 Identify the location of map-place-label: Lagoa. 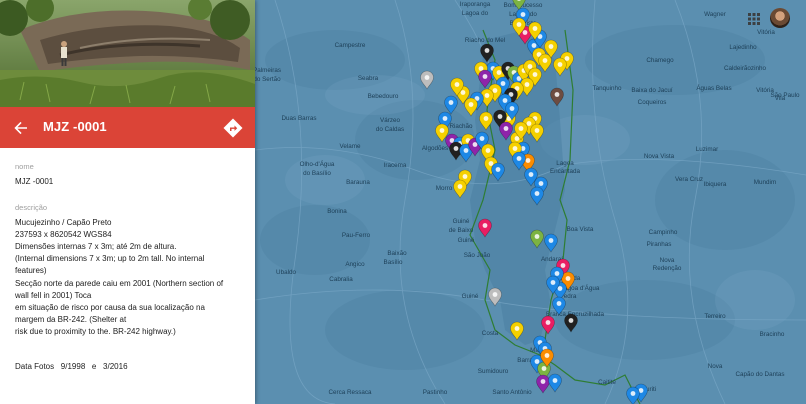
(565, 163).